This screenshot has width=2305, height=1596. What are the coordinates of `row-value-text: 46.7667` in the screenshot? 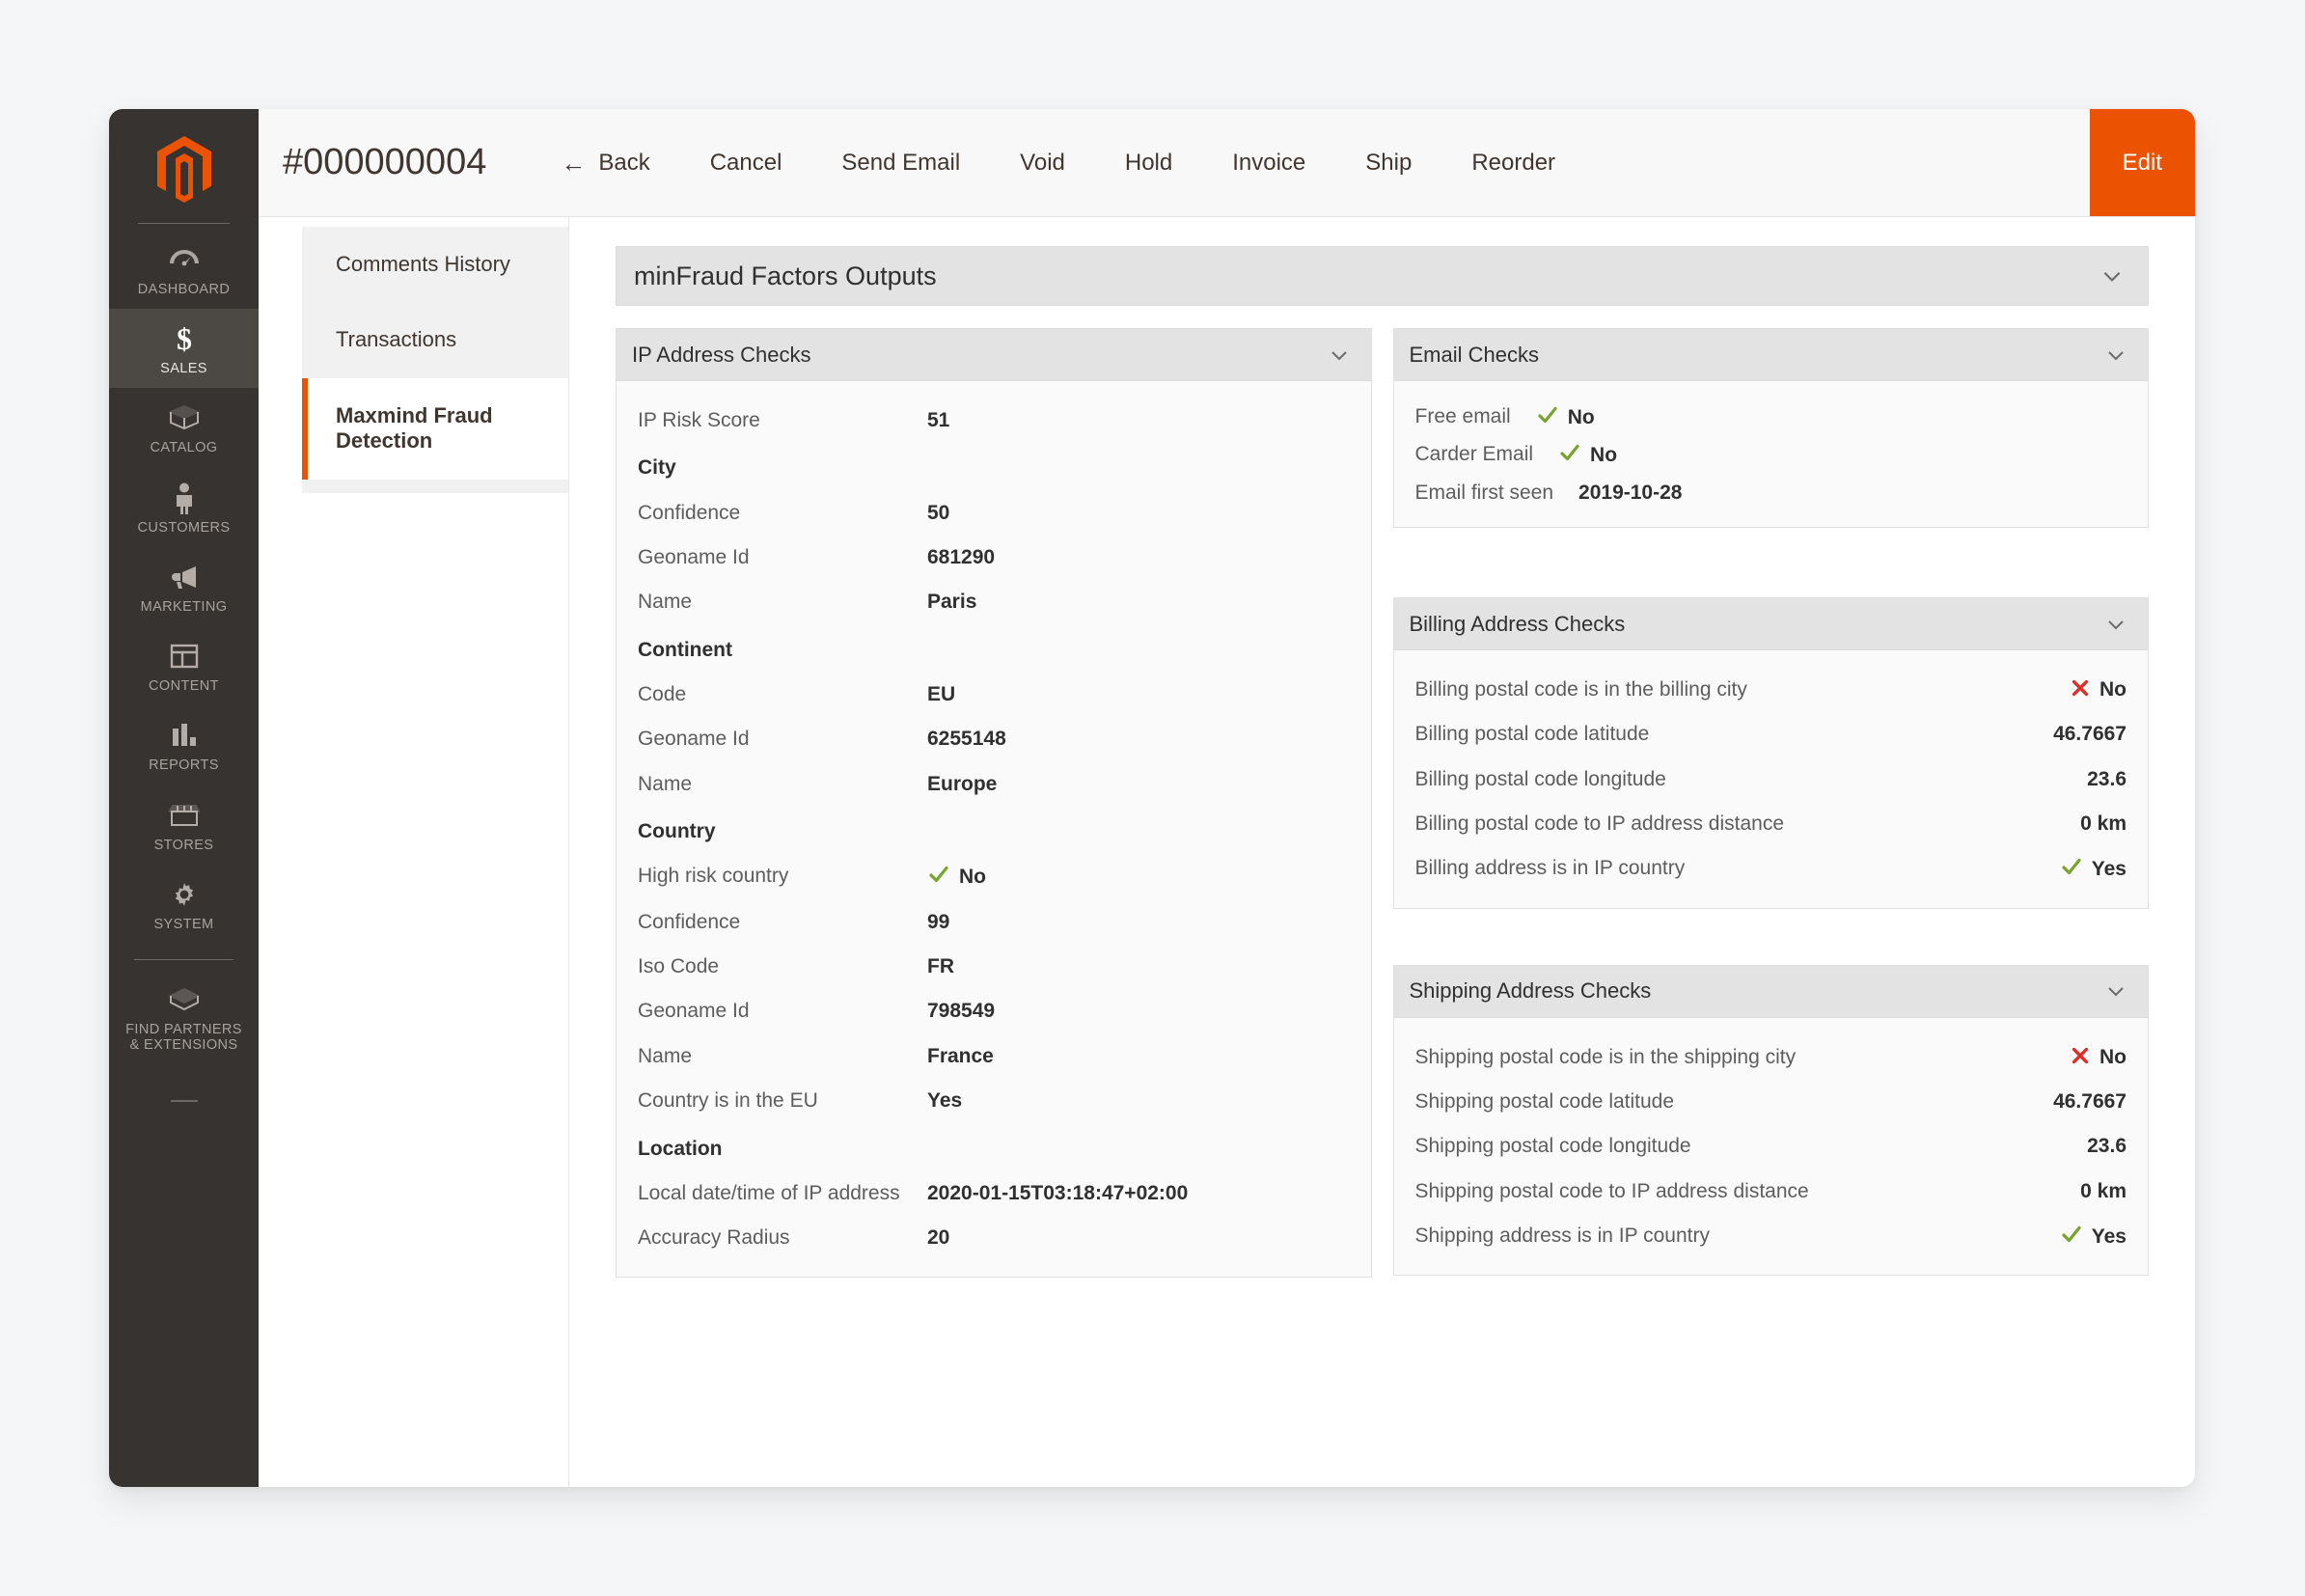 It's located at (2090, 735).